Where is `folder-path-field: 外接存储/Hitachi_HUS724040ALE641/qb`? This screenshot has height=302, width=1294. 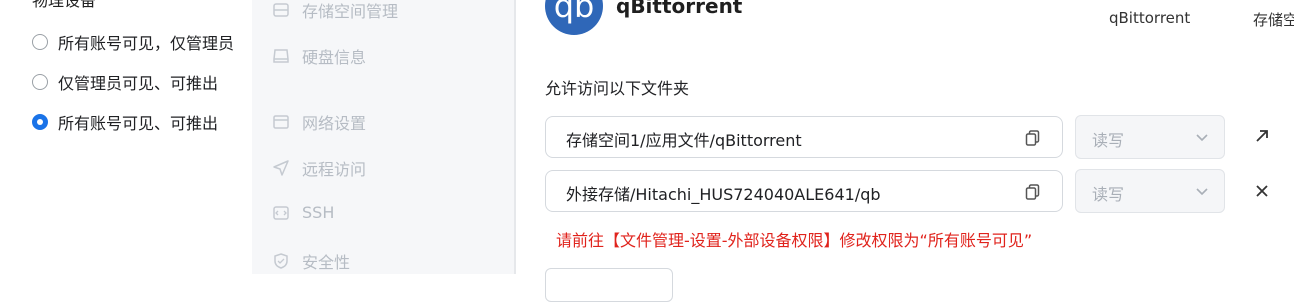
folder-path-field: 外接存储/Hitachi_HUS724040ALE641/qb is located at coordinates (804, 191).